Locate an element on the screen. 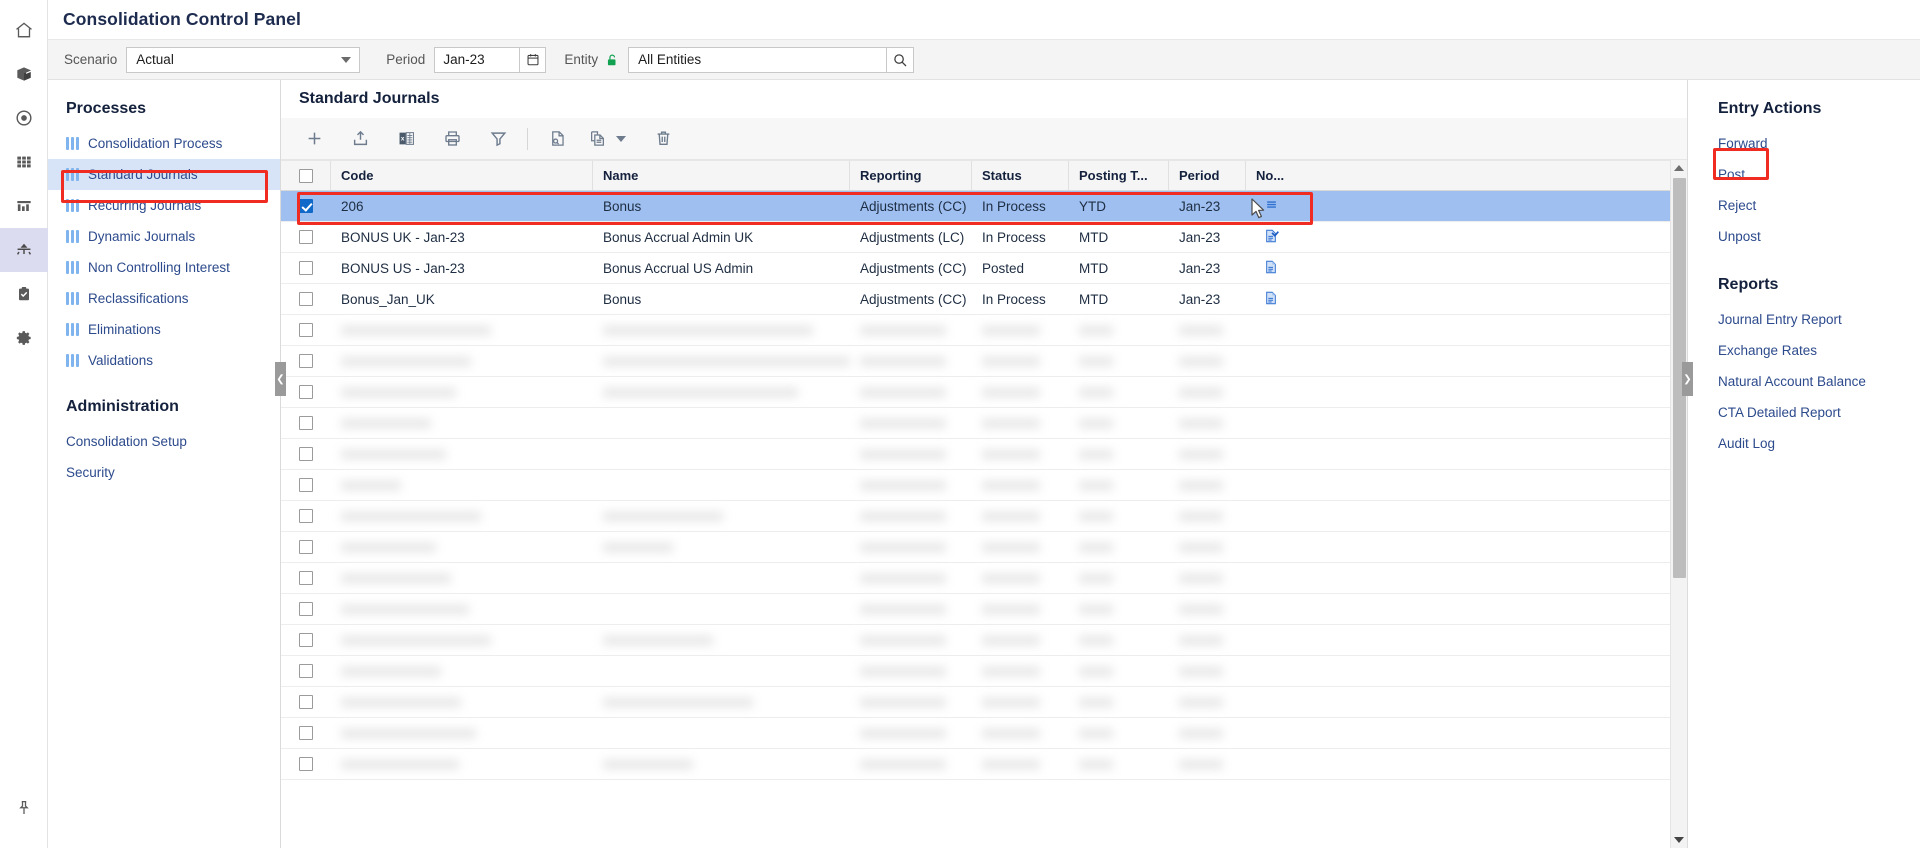 Image resolution: width=1920 pixels, height=848 pixels. sidebar-item-validations: Validations is located at coordinates (164, 360).